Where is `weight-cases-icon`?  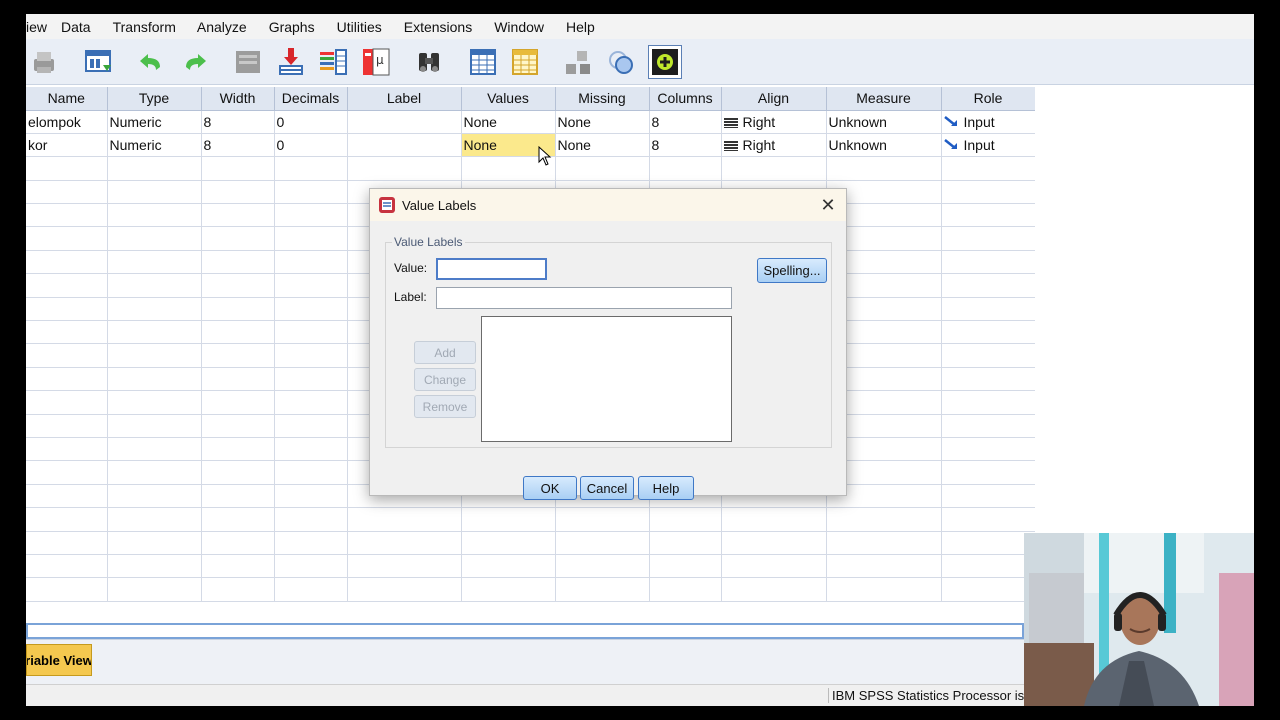 weight-cases-icon is located at coordinates (578, 62).